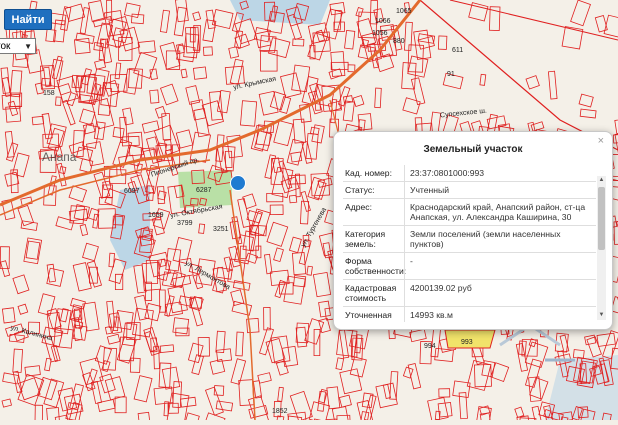 The width and height of the screenshot is (618, 425). I want to click on parcel-label: 994, so click(430, 346).